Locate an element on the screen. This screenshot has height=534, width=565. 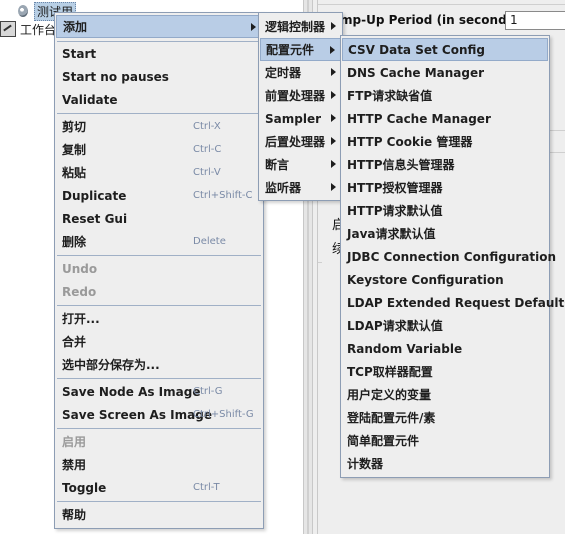
menu-item-label: 启用 is located at coordinates (74, 442).